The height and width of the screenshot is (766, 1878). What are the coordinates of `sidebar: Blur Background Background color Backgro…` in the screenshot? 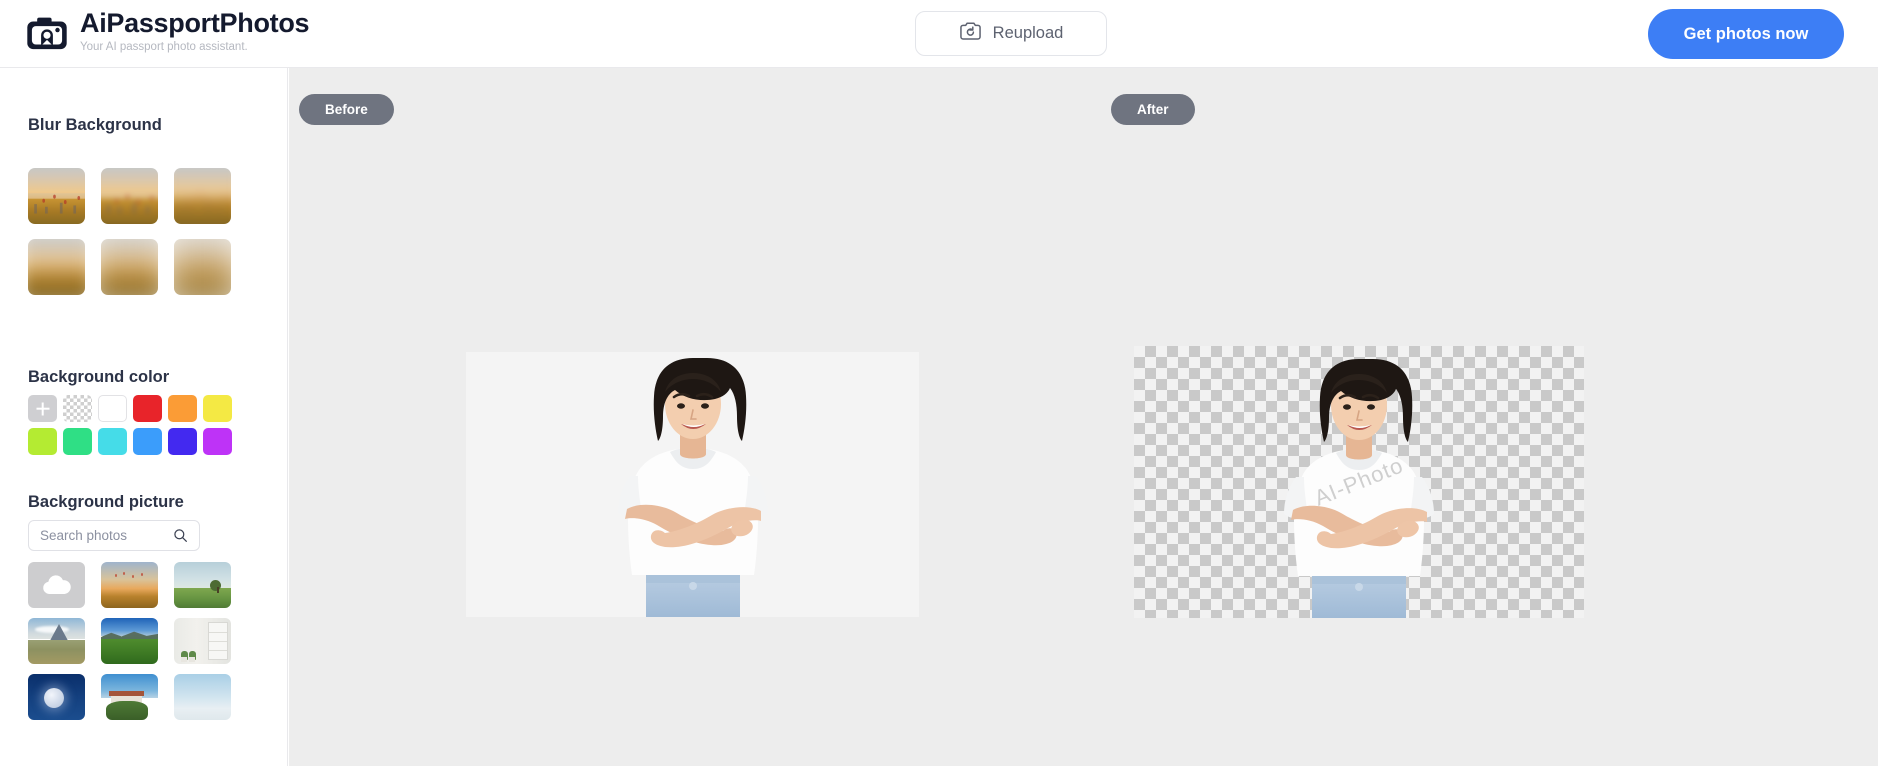 It's located at (144, 417).